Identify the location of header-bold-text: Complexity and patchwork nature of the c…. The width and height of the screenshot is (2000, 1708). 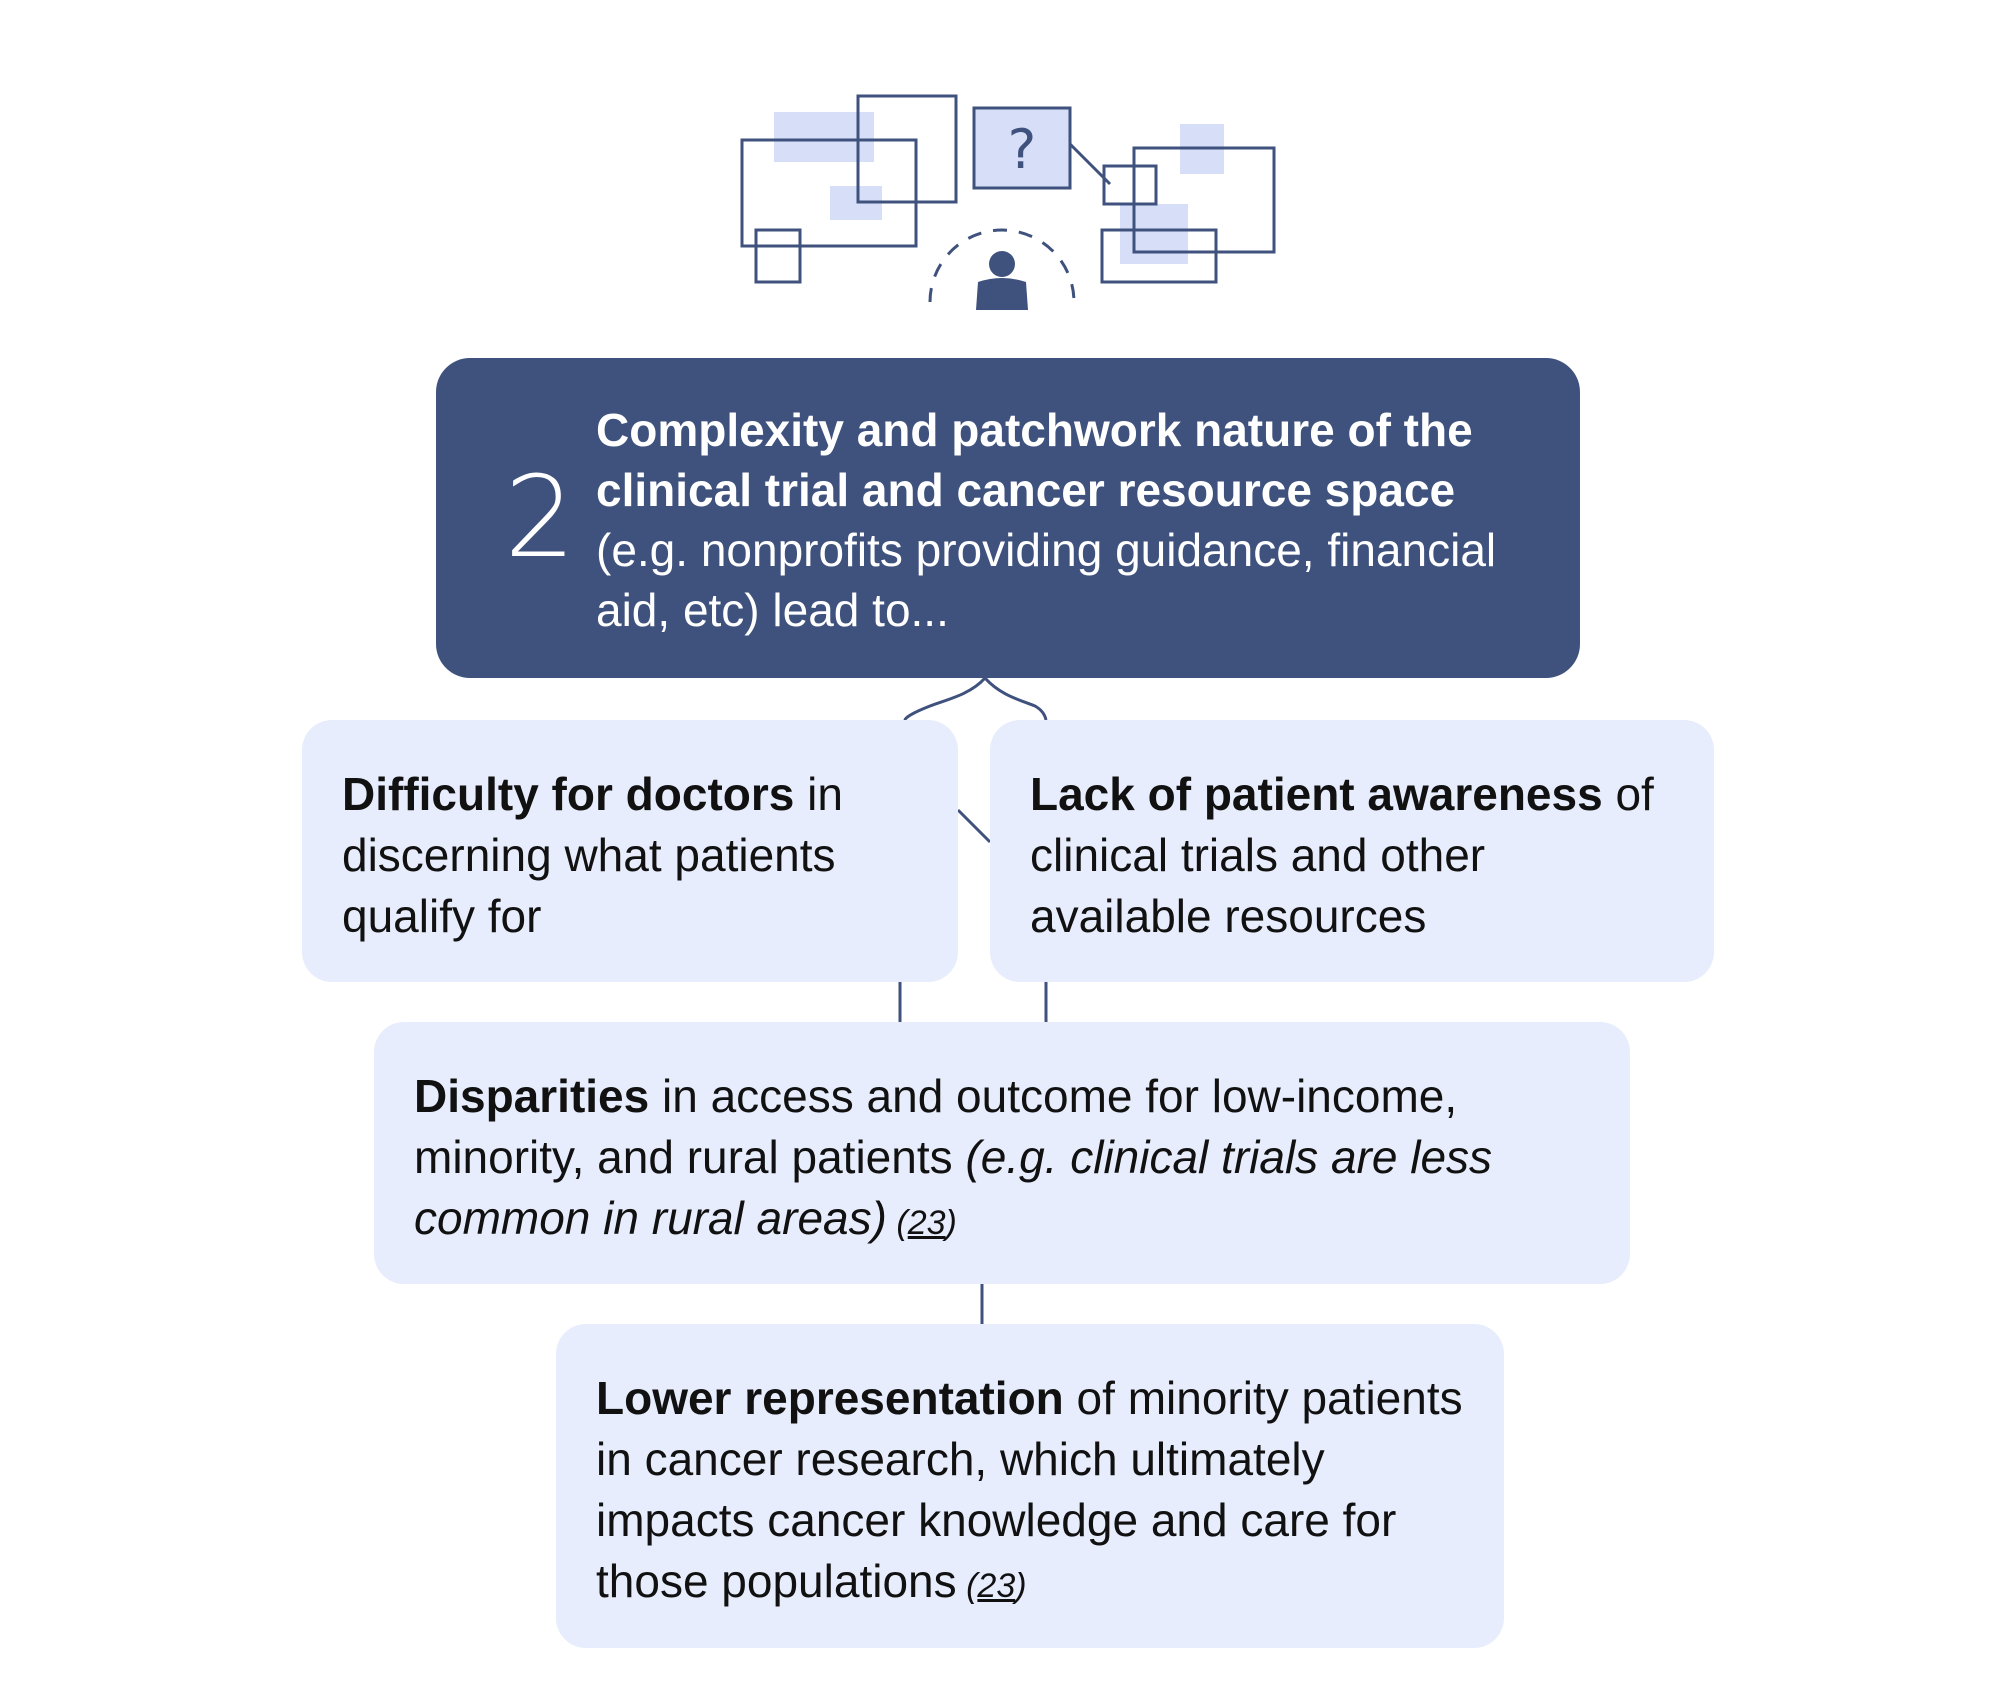
(1034, 460).